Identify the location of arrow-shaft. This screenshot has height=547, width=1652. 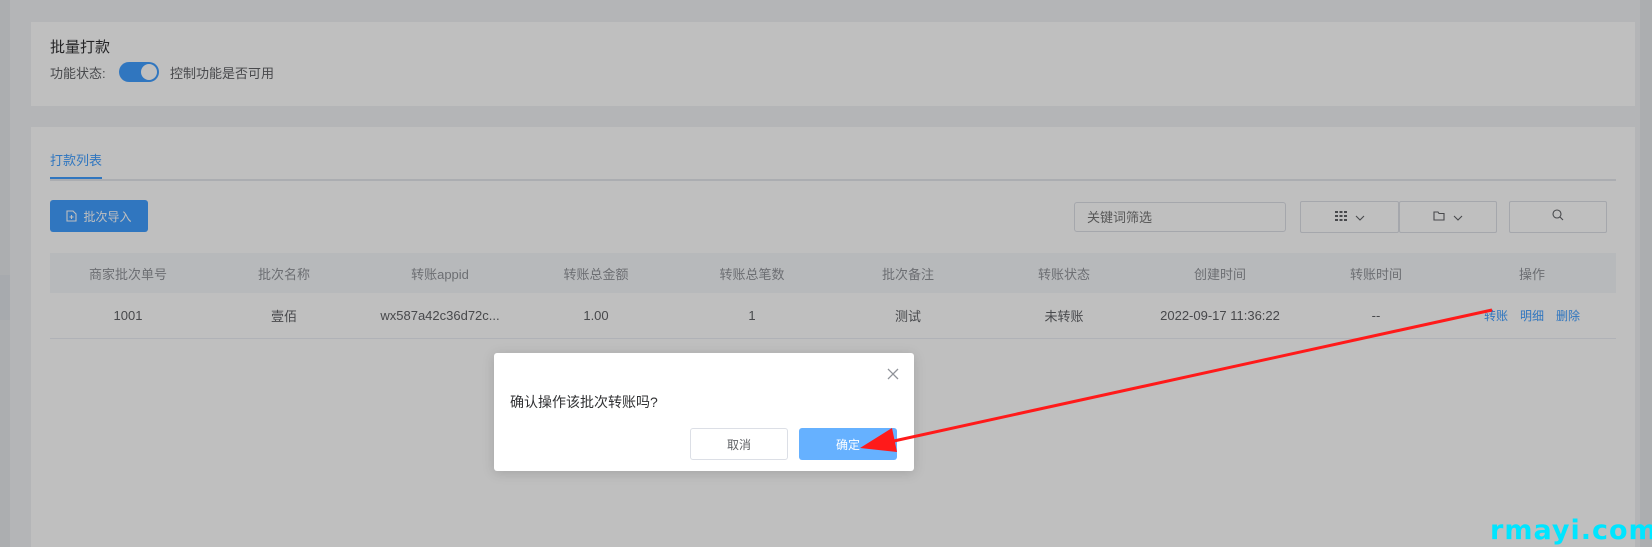
(1186, 377).